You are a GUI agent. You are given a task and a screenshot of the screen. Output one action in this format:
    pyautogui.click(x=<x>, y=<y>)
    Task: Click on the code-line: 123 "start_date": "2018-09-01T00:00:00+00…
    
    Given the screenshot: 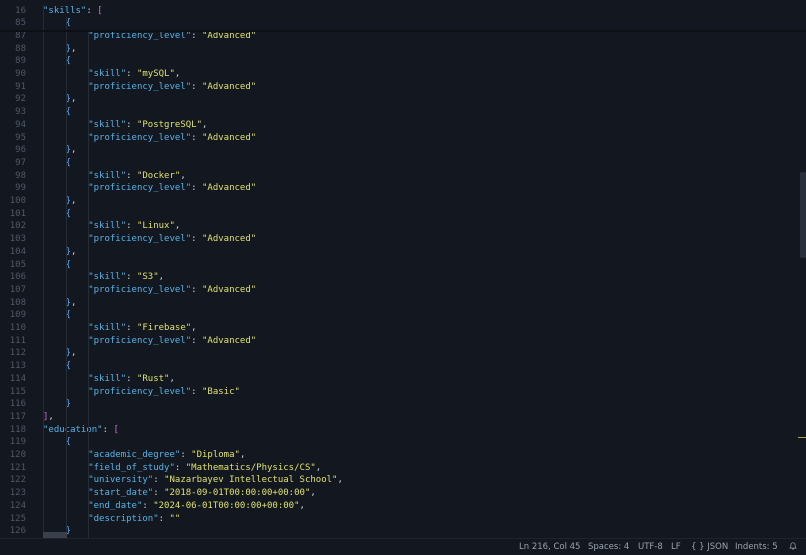 What is the action you would take?
    pyautogui.click(x=403, y=493)
    